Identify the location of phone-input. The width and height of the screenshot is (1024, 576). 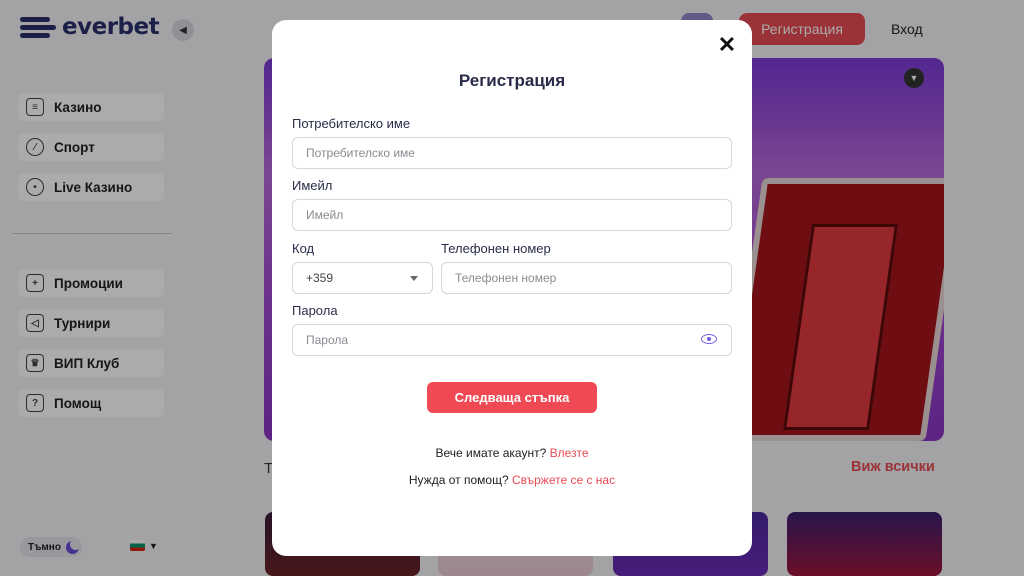
(586, 278).